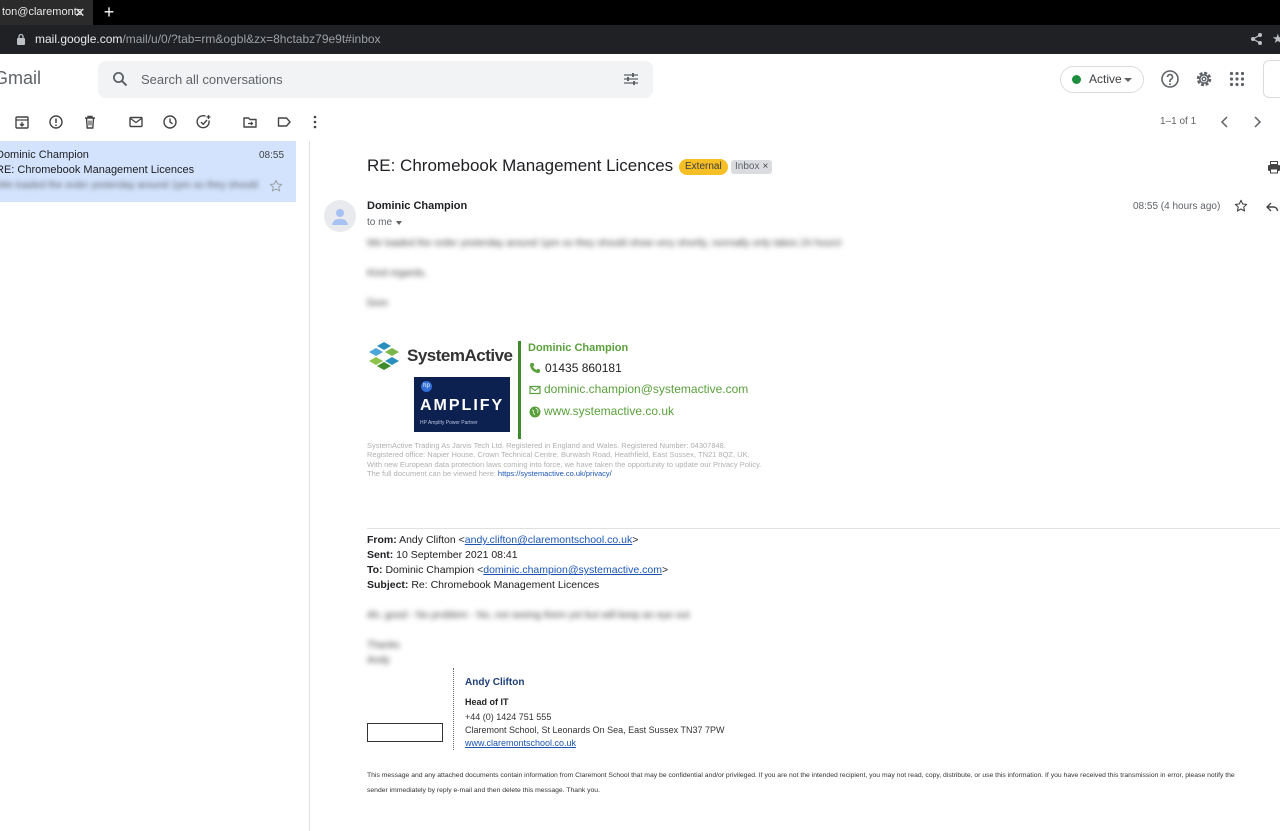  What do you see at coordinates (535, 390) in the screenshot?
I see `mail-icon` at bounding box center [535, 390].